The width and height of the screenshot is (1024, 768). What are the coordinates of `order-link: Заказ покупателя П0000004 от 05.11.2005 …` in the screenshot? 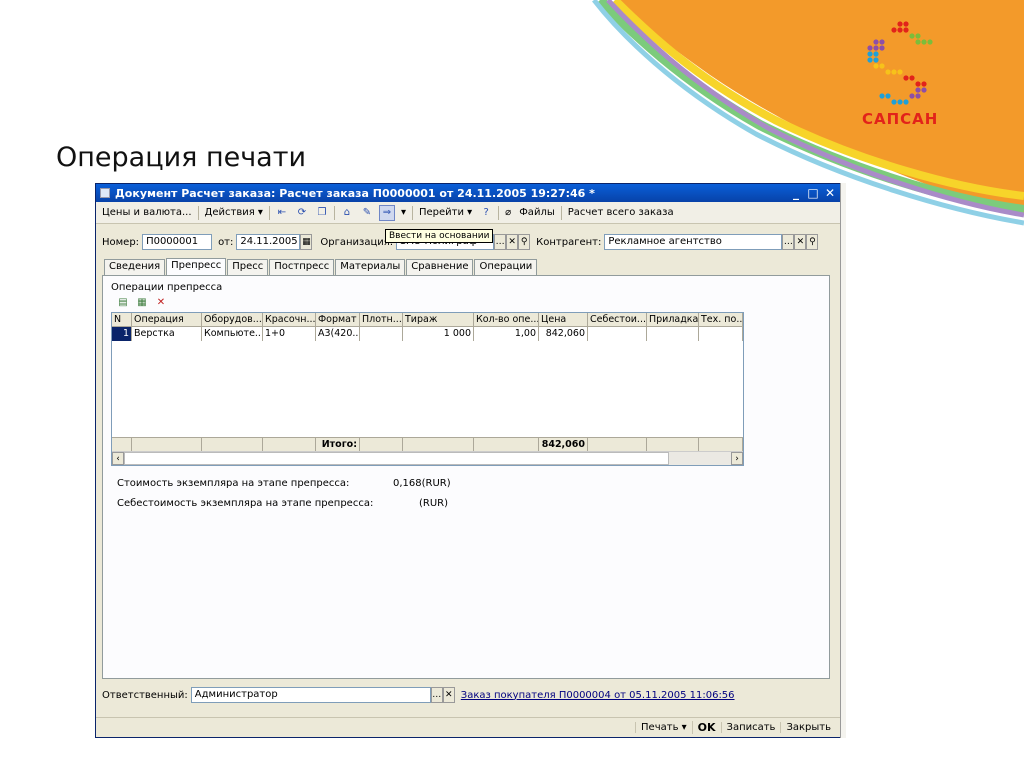 It's located at (598, 695).